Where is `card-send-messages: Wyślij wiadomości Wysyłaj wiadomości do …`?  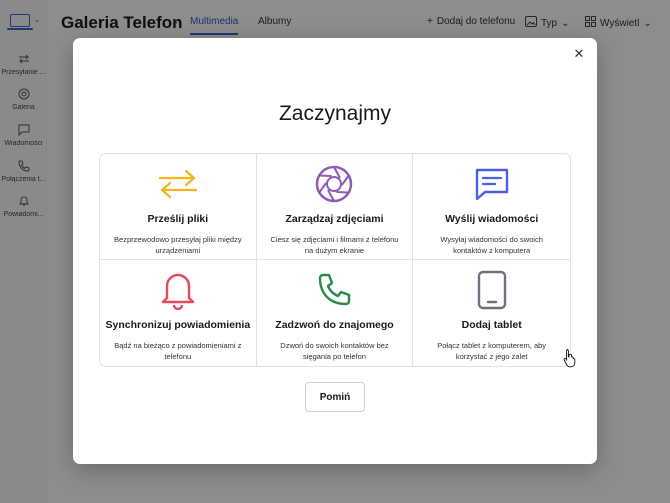 card-send-messages: Wyślij wiadomości Wysyłaj wiadomości do … is located at coordinates (491, 207).